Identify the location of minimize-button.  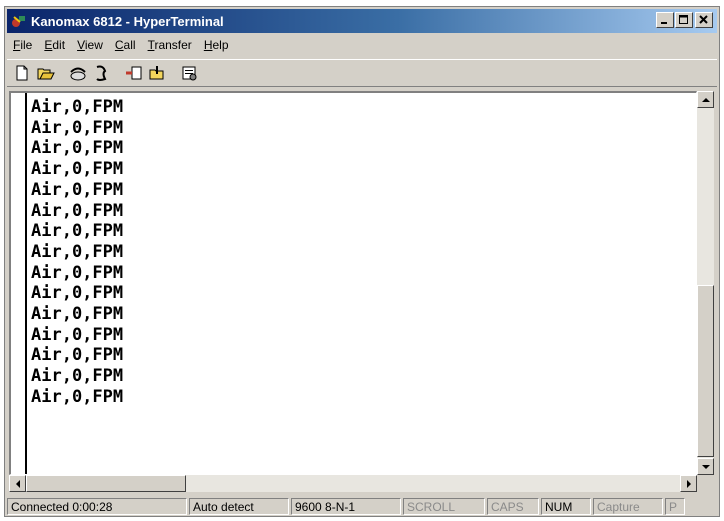
(665, 20).